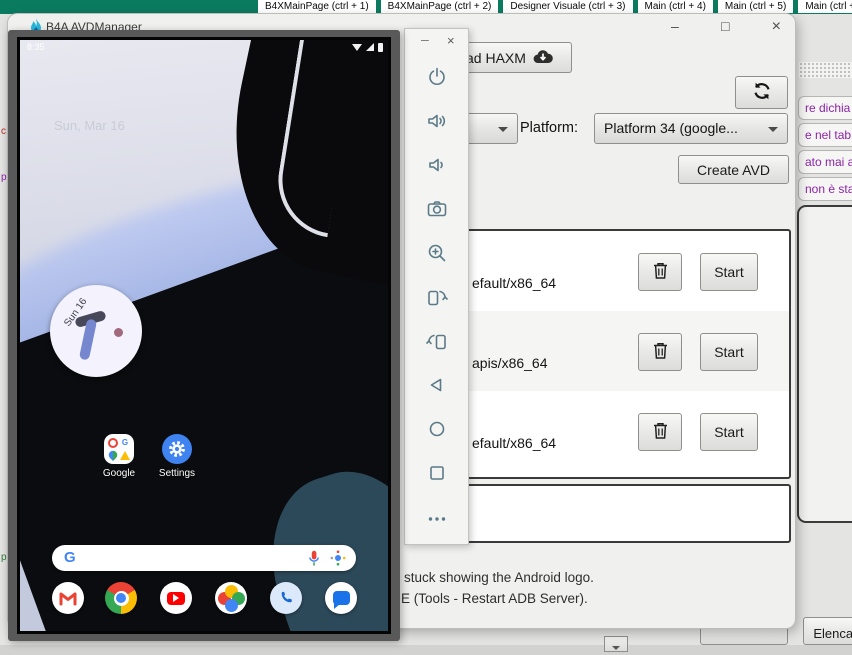  I want to click on youtube-app-icon, so click(176, 598).